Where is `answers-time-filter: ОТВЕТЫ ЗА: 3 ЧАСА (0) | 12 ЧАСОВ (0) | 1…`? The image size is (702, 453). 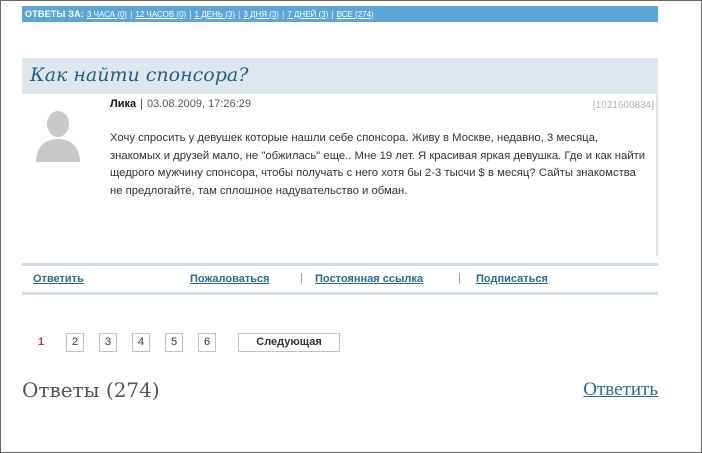
answers-time-filter: ОТВЕТЫ ЗА: 3 ЧАСА (0) | 12 ЧАСОВ (0) | 1… is located at coordinates (340, 14).